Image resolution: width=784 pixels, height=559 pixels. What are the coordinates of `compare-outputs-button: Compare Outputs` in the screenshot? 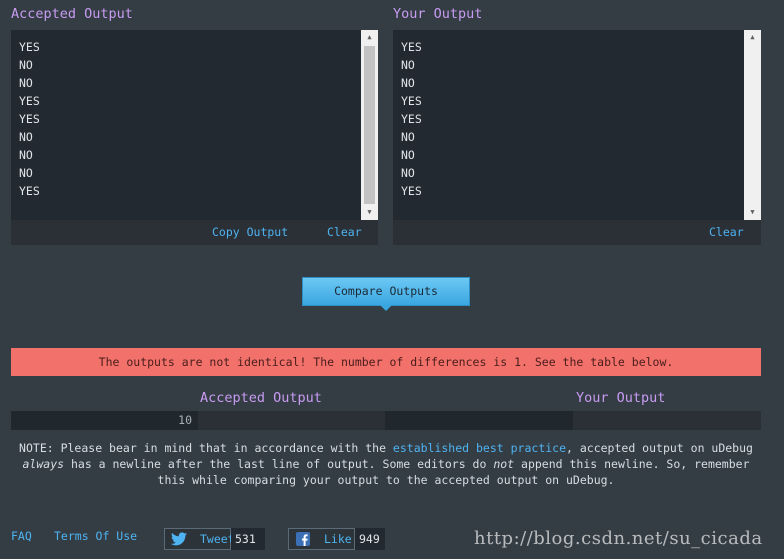 It's located at (386, 291).